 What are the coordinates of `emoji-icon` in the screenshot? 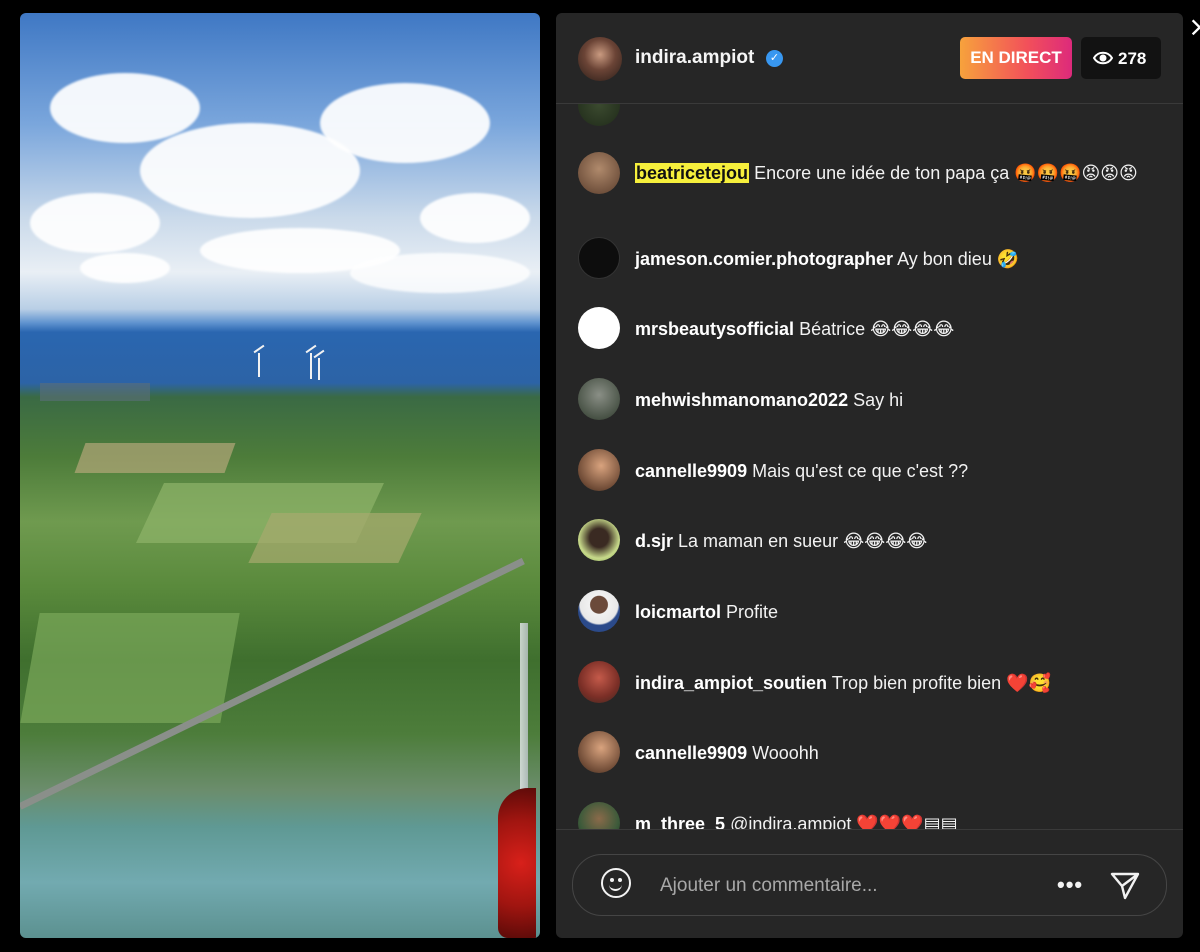 It's located at (616, 883).